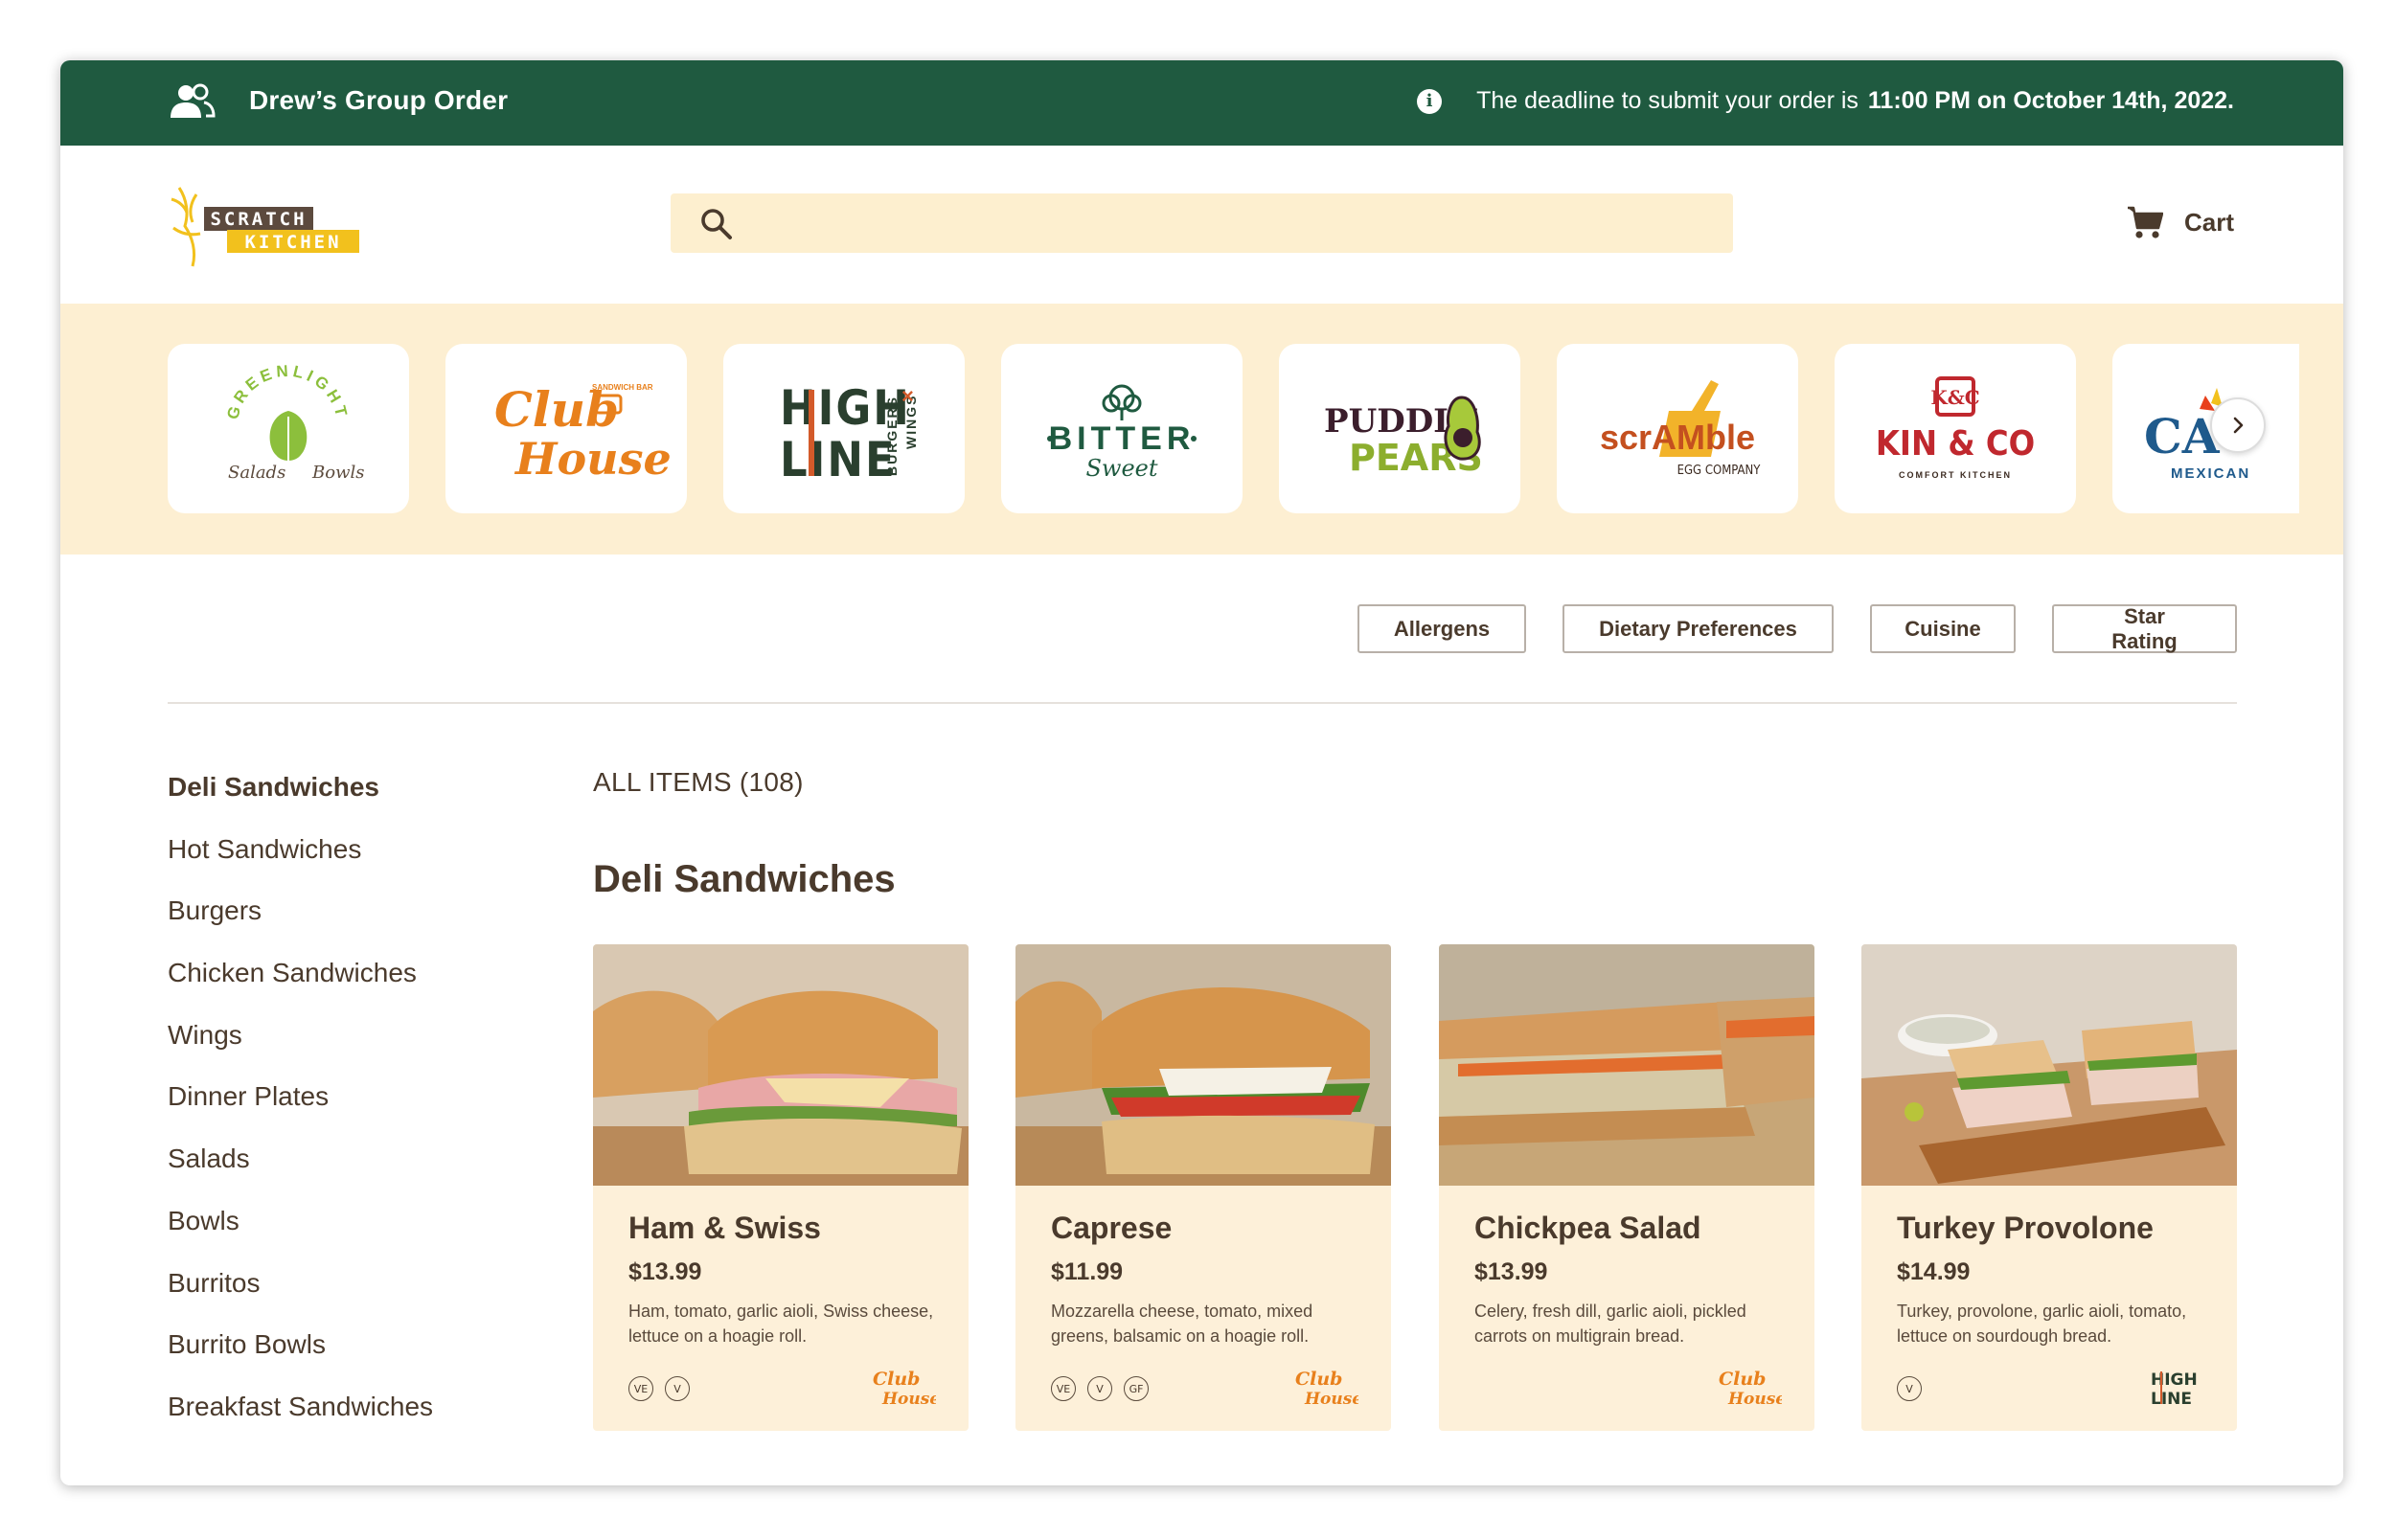 The height and width of the screenshot is (1540, 2395). Describe the element at coordinates (369, 1232) in the screenshot. I see `category-item: Bowls` at that location.